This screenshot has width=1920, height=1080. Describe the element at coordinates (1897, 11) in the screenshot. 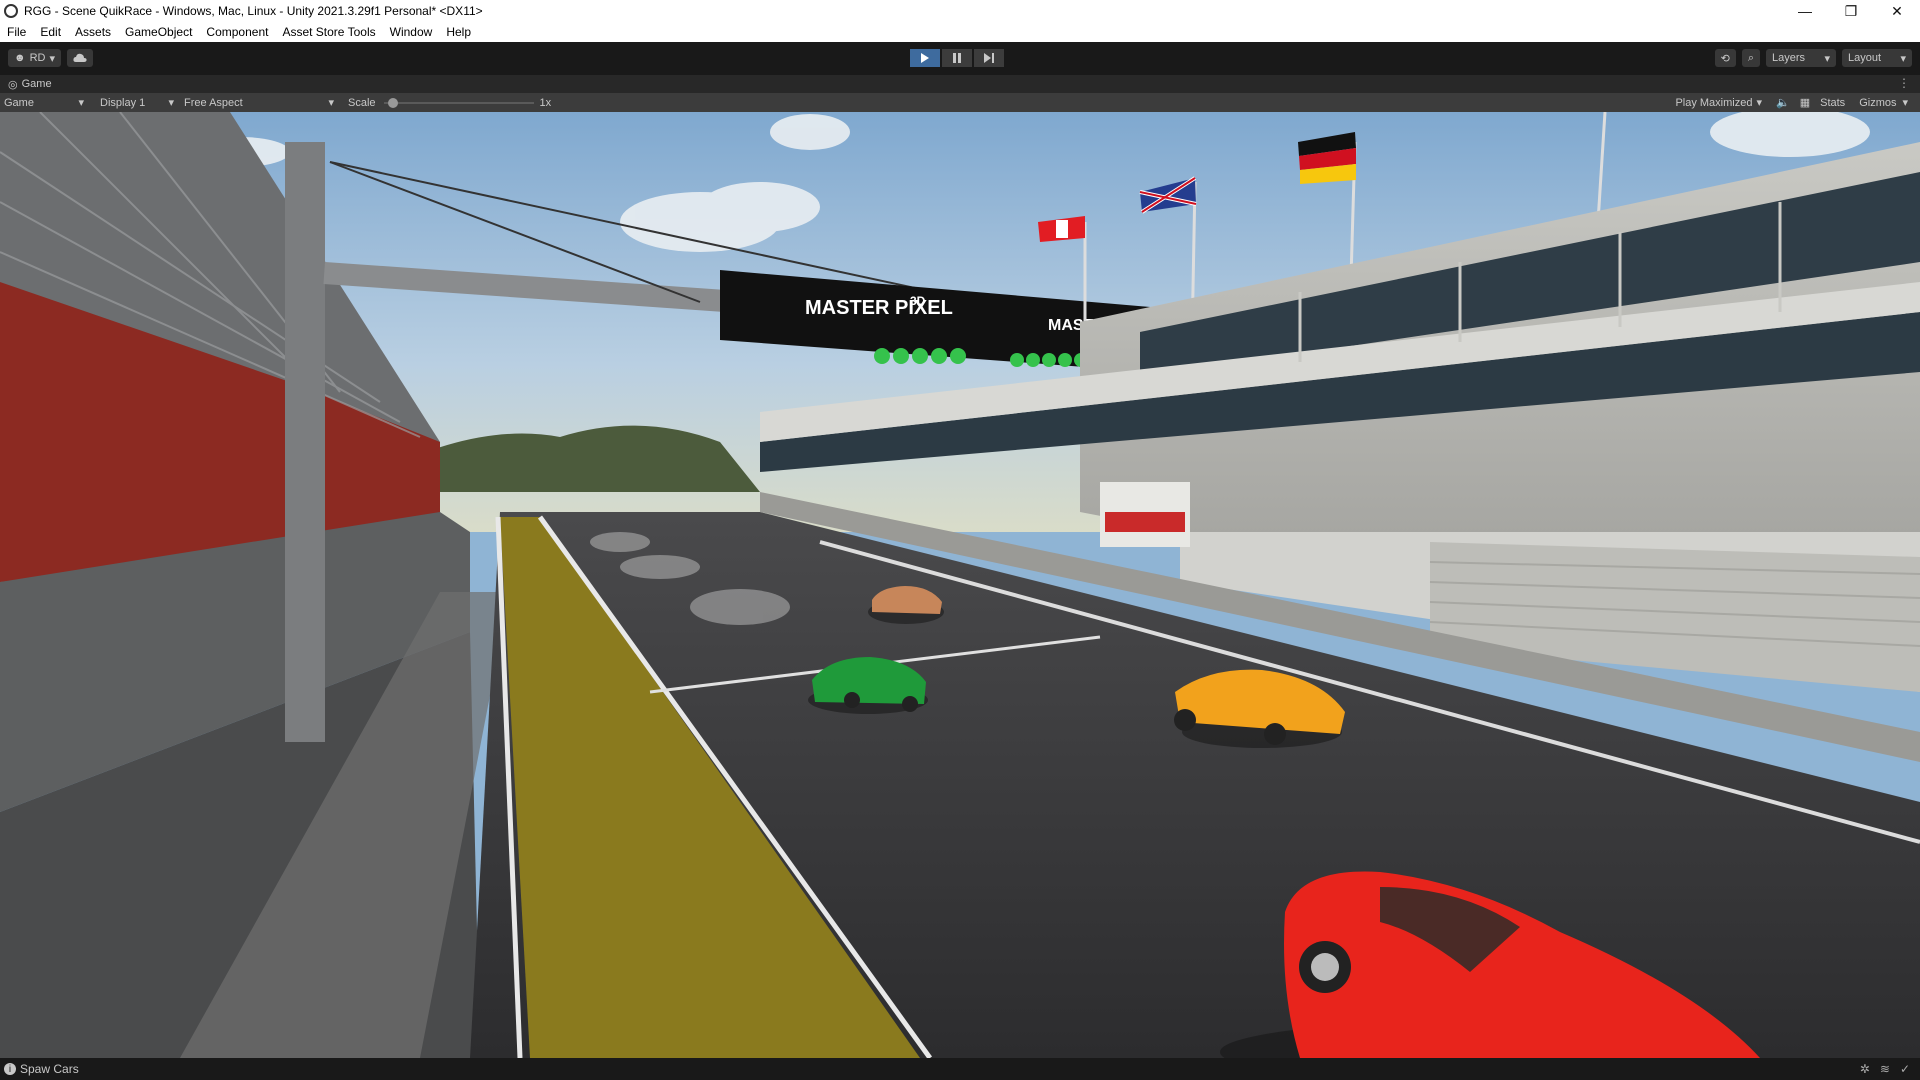

I see `close-button: ✕` at that location.